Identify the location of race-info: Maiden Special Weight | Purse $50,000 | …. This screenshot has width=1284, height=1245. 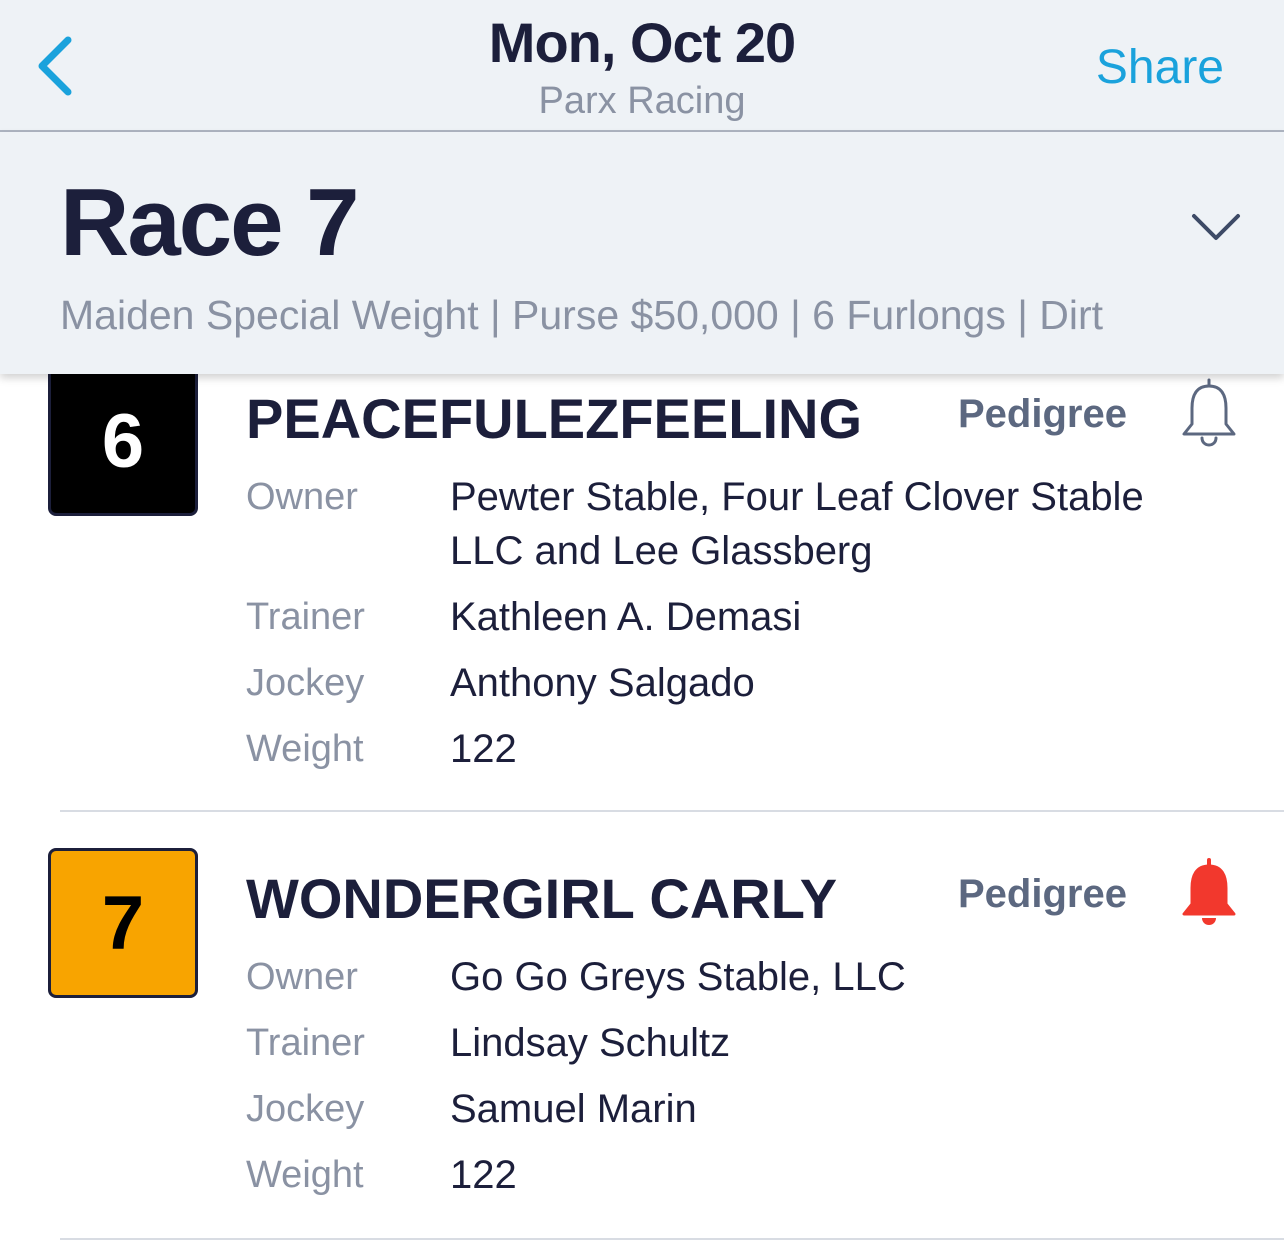
(582, 315).